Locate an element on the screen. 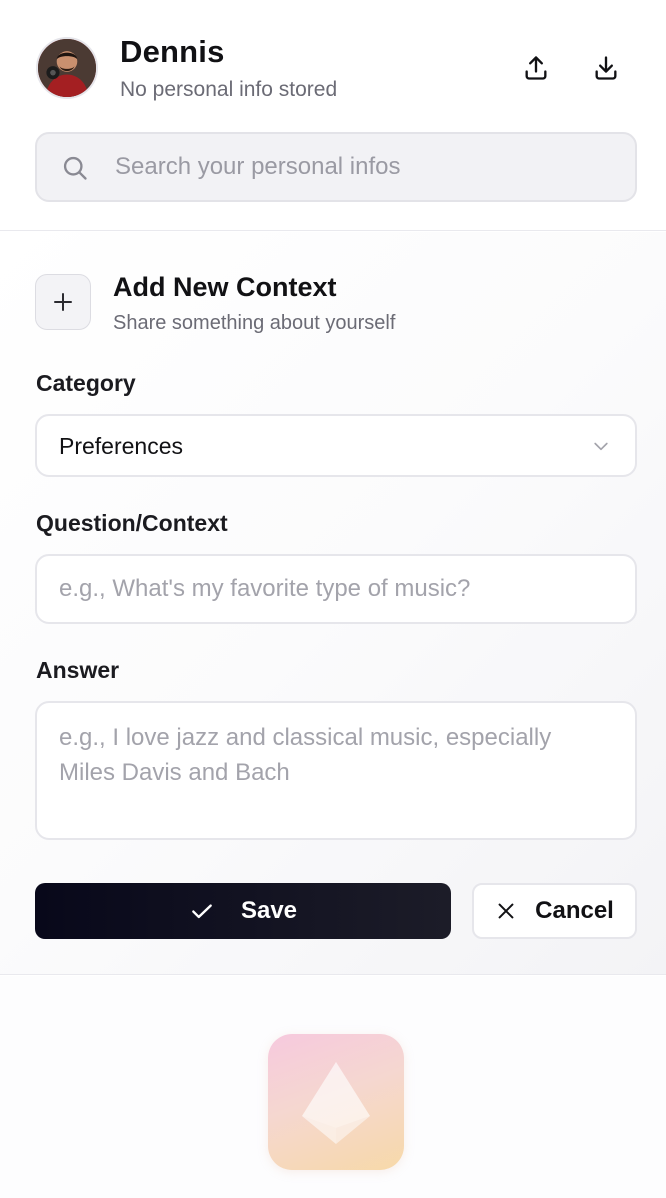  cancel-button: Cancel is located at coordinates (554, 911).